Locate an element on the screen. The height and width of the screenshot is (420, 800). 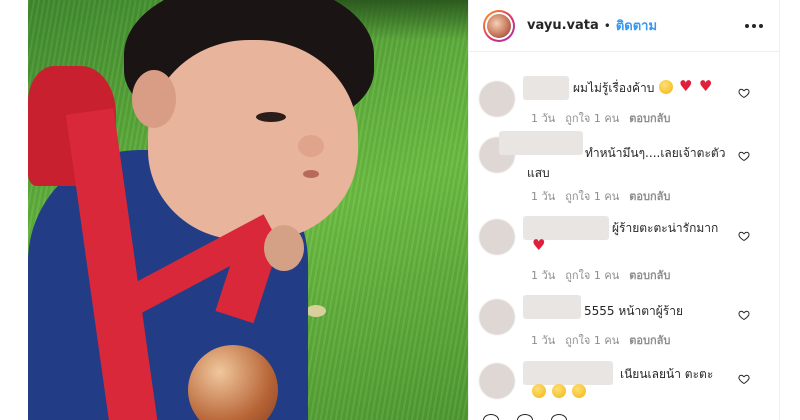
comment-body: ทำหน้ามึนๆ....เลยเจ้าตะตัวแสบ is located at coordinates (627, 163).